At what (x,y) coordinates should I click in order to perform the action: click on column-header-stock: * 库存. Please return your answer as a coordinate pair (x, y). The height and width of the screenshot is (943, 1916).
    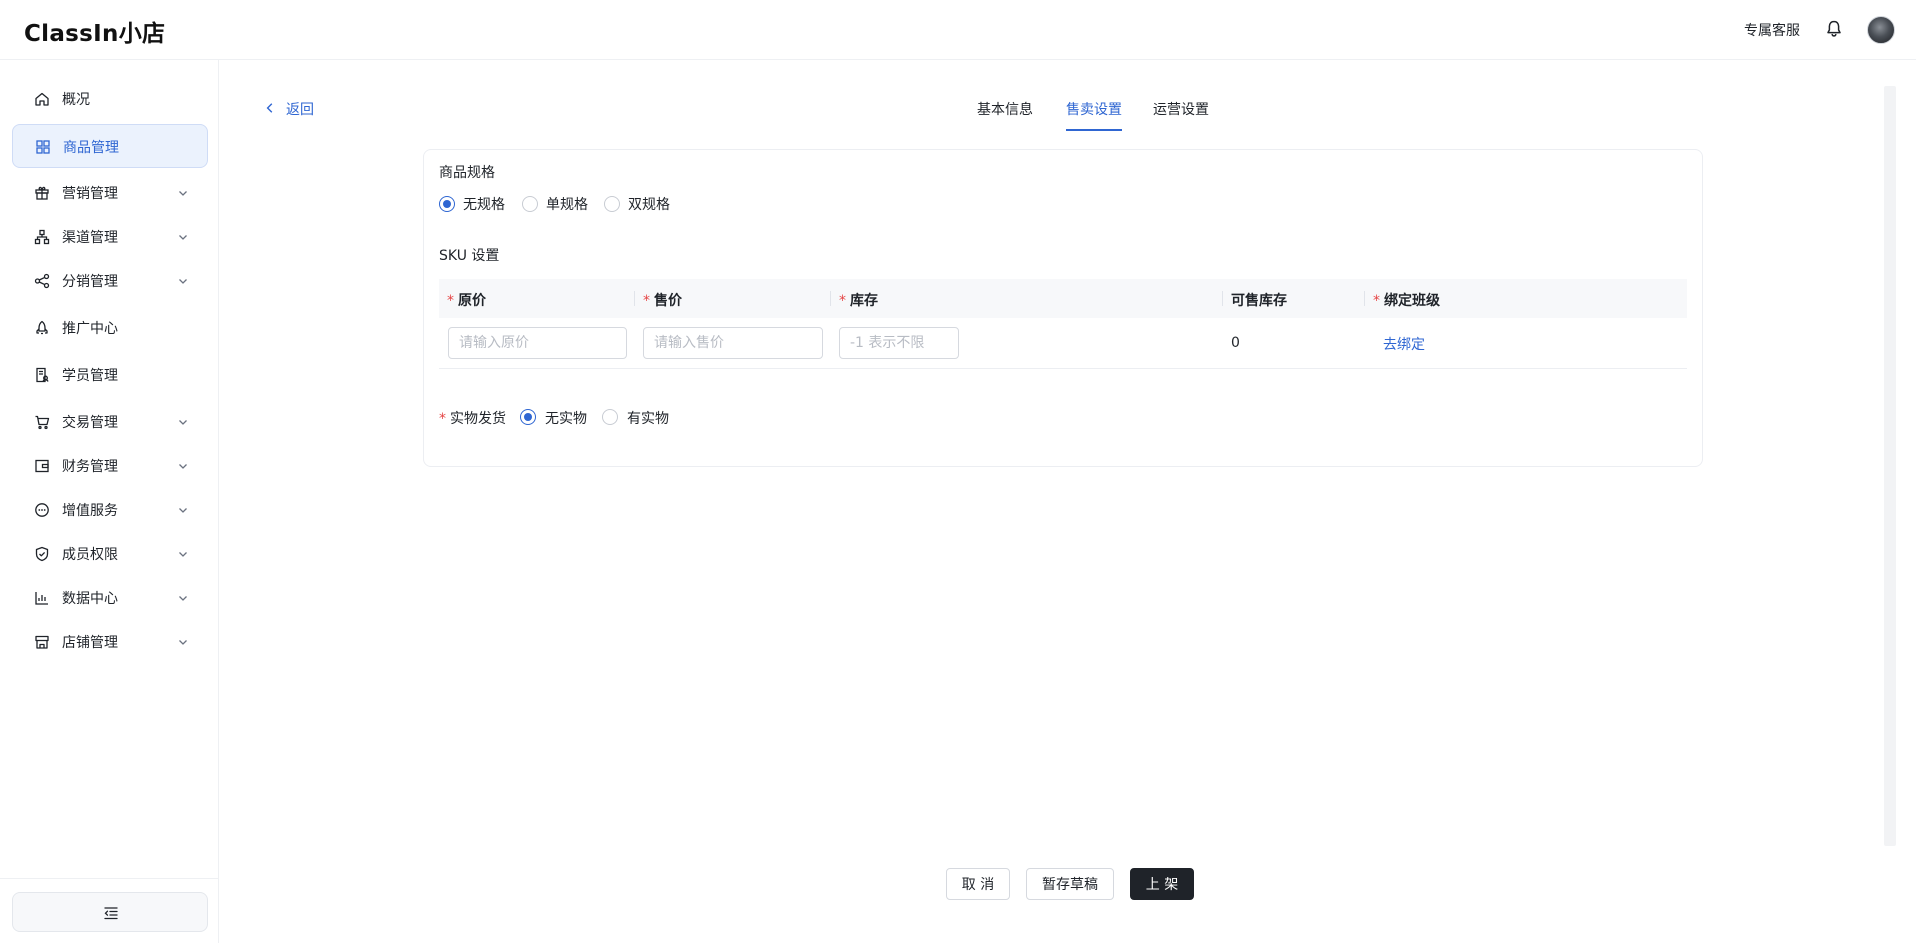
    Looking at the image, I should click on (858, 301).